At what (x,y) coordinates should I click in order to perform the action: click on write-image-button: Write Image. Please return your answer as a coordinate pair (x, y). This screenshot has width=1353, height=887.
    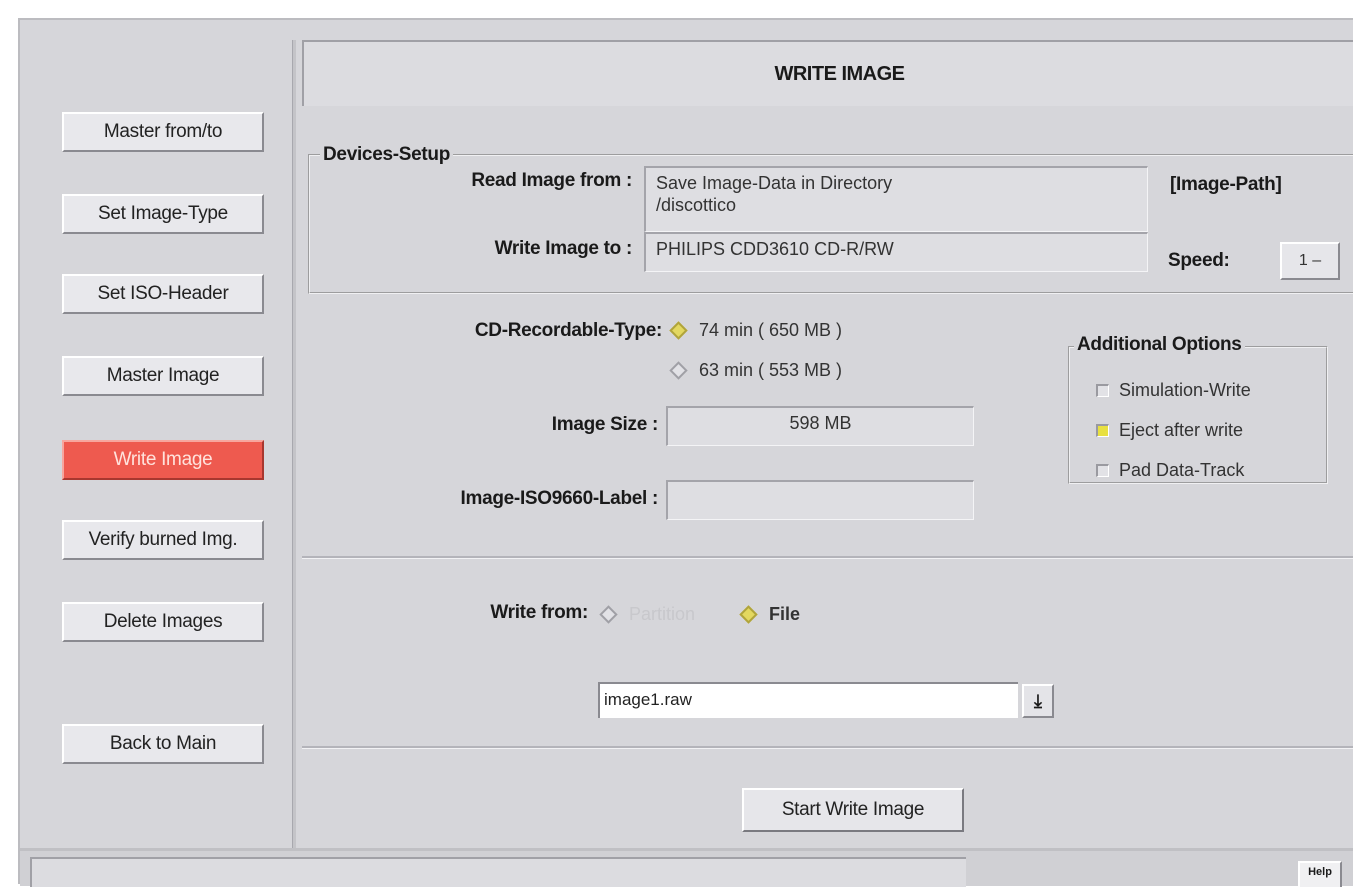
    Looking at the image, I should click on (163, 460).